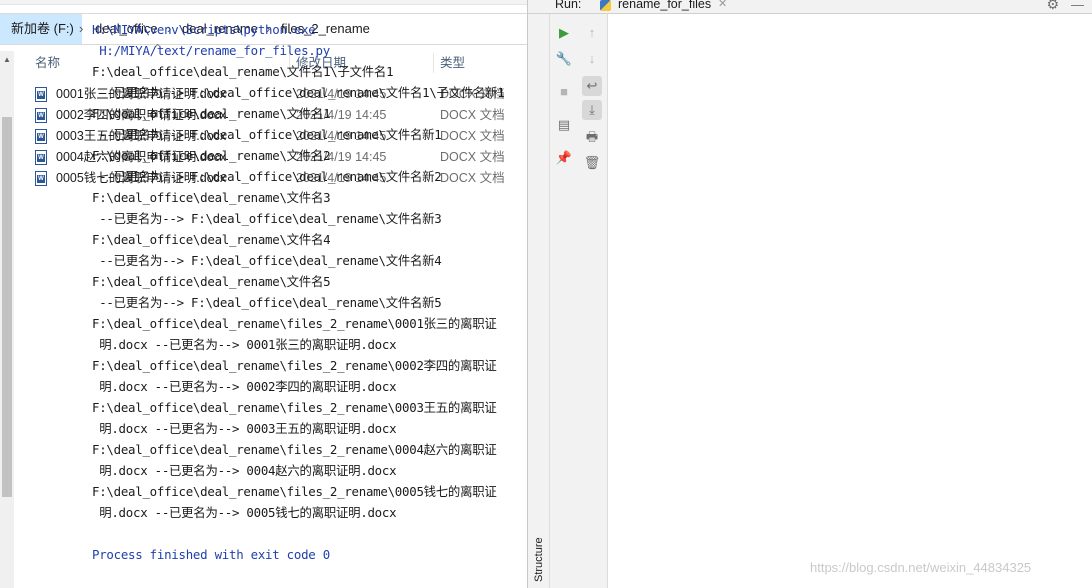 The image size is (1092, 588). Describe the element at coordinates (592, 33) in the screenshot. I see `arrow-up-icon: ↑` at that location.